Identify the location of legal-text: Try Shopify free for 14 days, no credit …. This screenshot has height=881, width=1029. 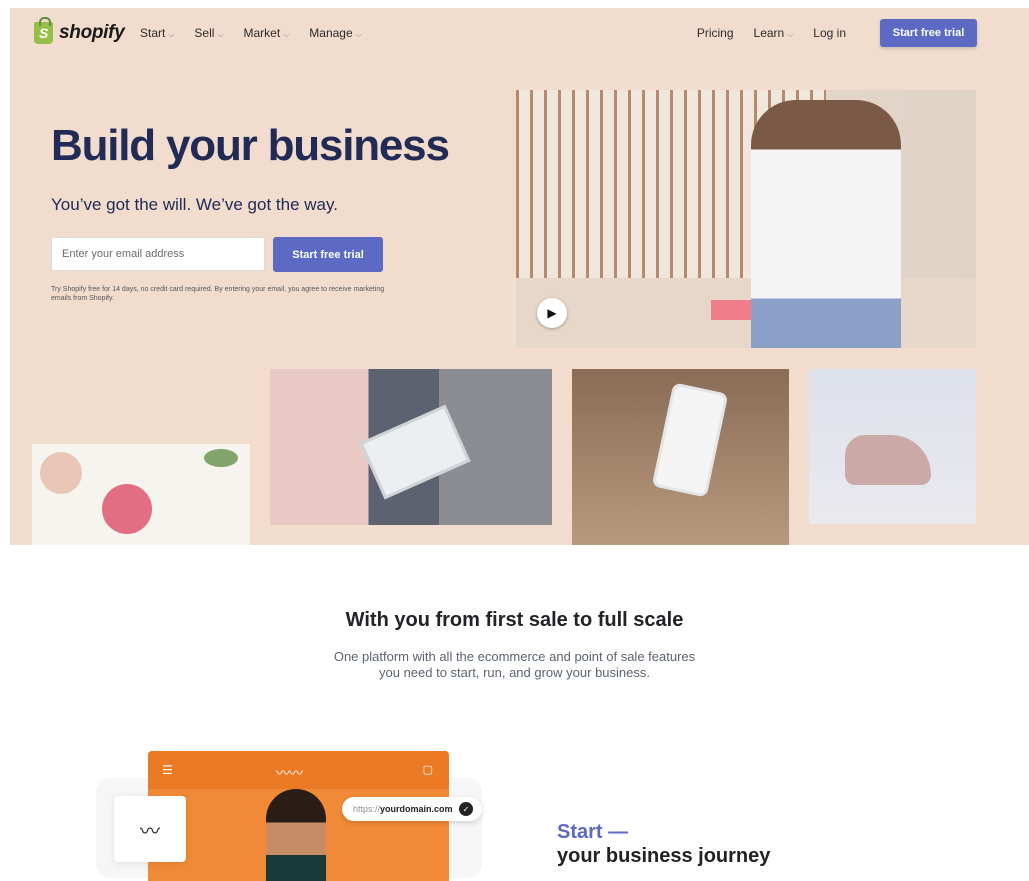
(218, 294).